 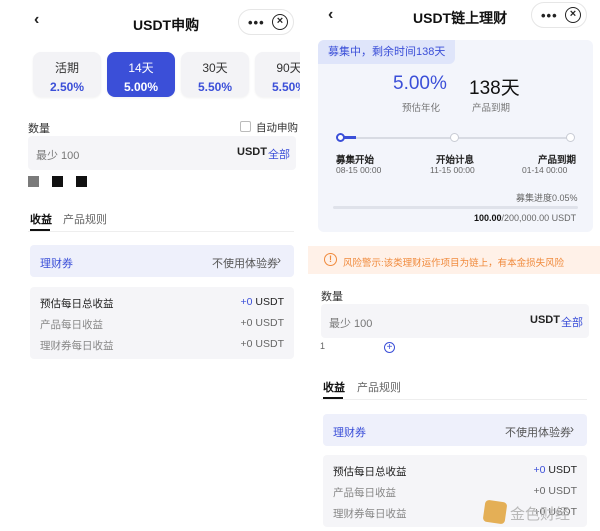 I want to click on watermark-text: 金色财经, so click(x=540, y=514).